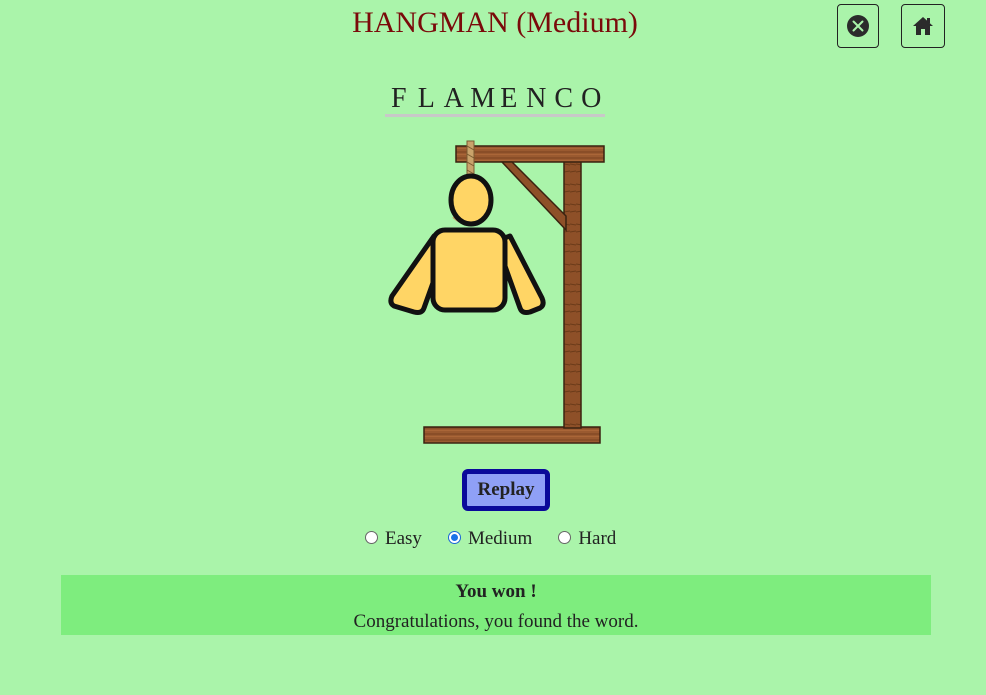 The image size is (986, 695). I want to click on close-circle-icon, so click(858, 26).